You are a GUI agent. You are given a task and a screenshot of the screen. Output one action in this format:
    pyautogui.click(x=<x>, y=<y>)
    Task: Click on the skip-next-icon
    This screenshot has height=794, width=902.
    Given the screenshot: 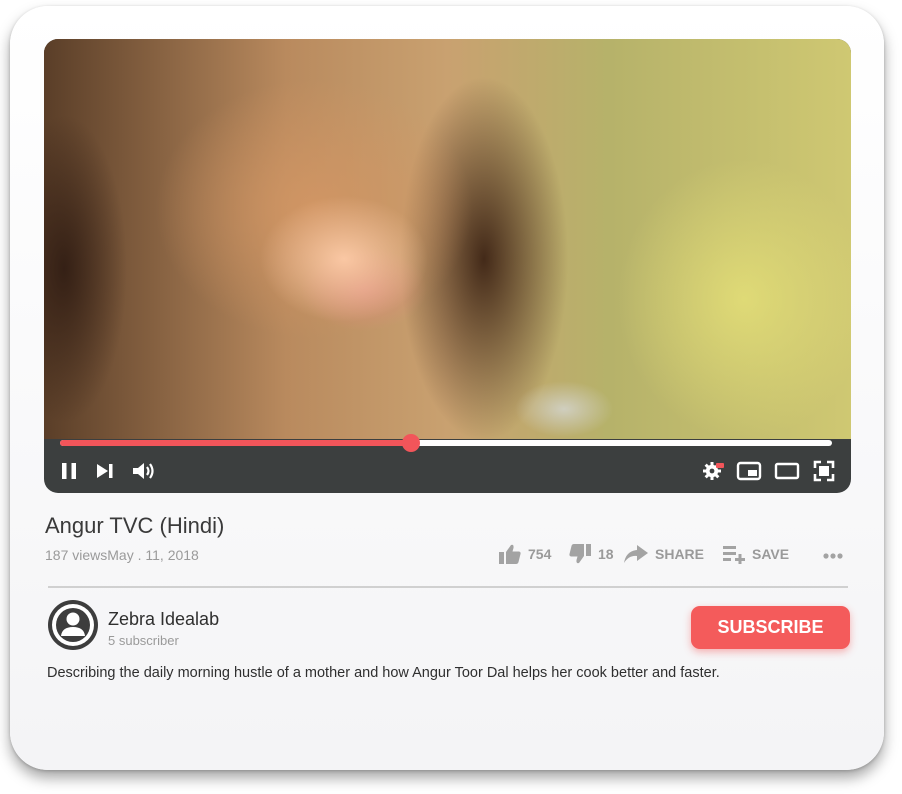 What is the action you would take?
    pyautogui.click(x=105, y=471)
    